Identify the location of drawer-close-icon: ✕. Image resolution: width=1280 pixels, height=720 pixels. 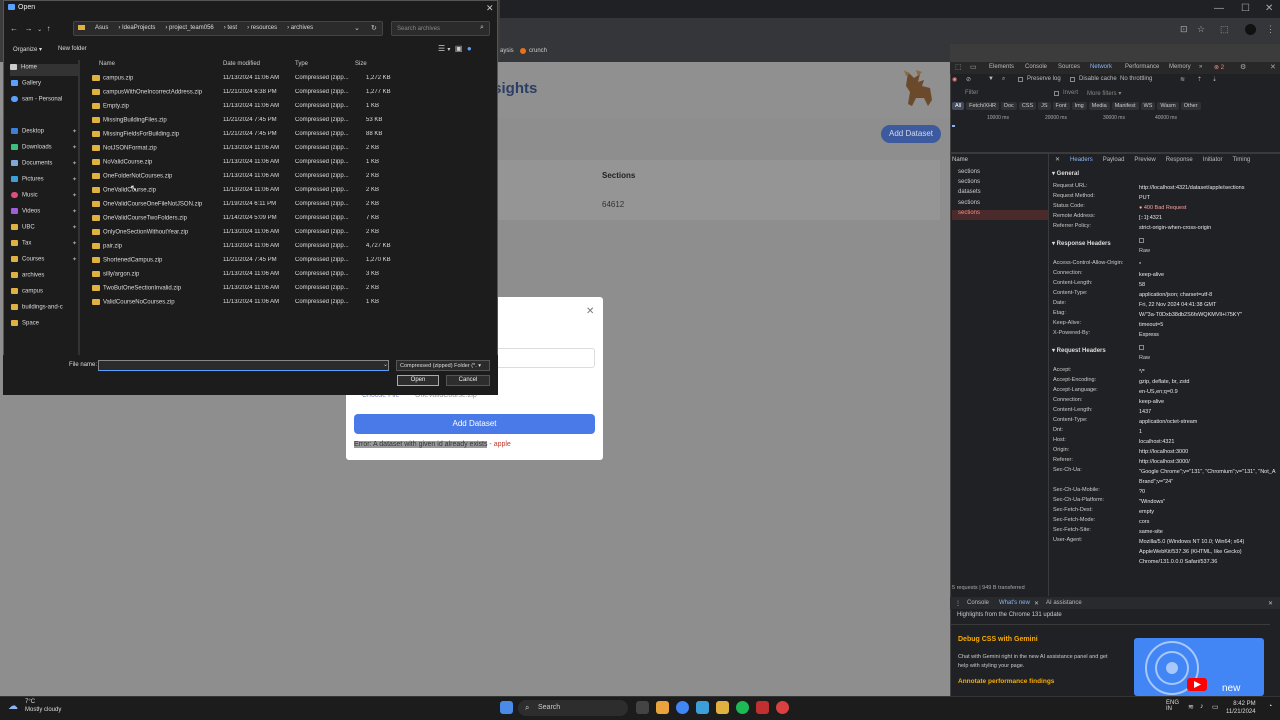
(1270, 603).